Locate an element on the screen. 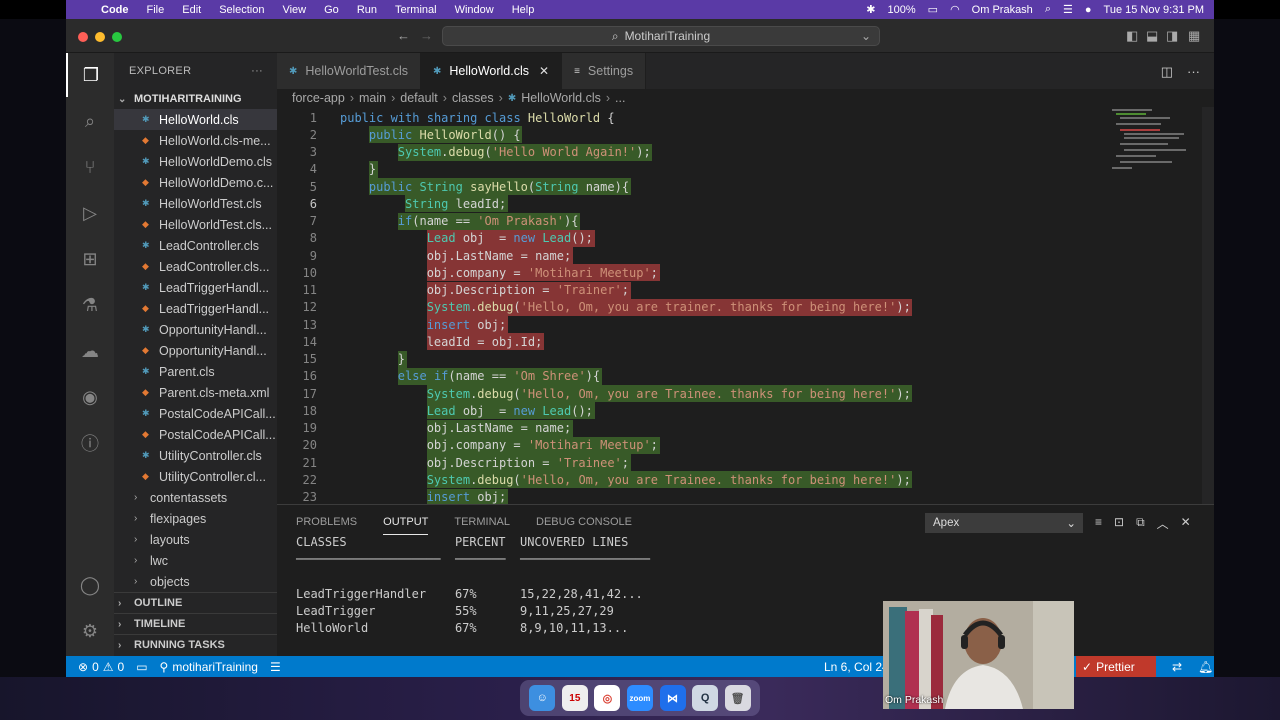 The width and height of the screenshot is (1280, 720). problems-status: ⊗ 0 ⚠ 0 is located at coordinates (101, 667).